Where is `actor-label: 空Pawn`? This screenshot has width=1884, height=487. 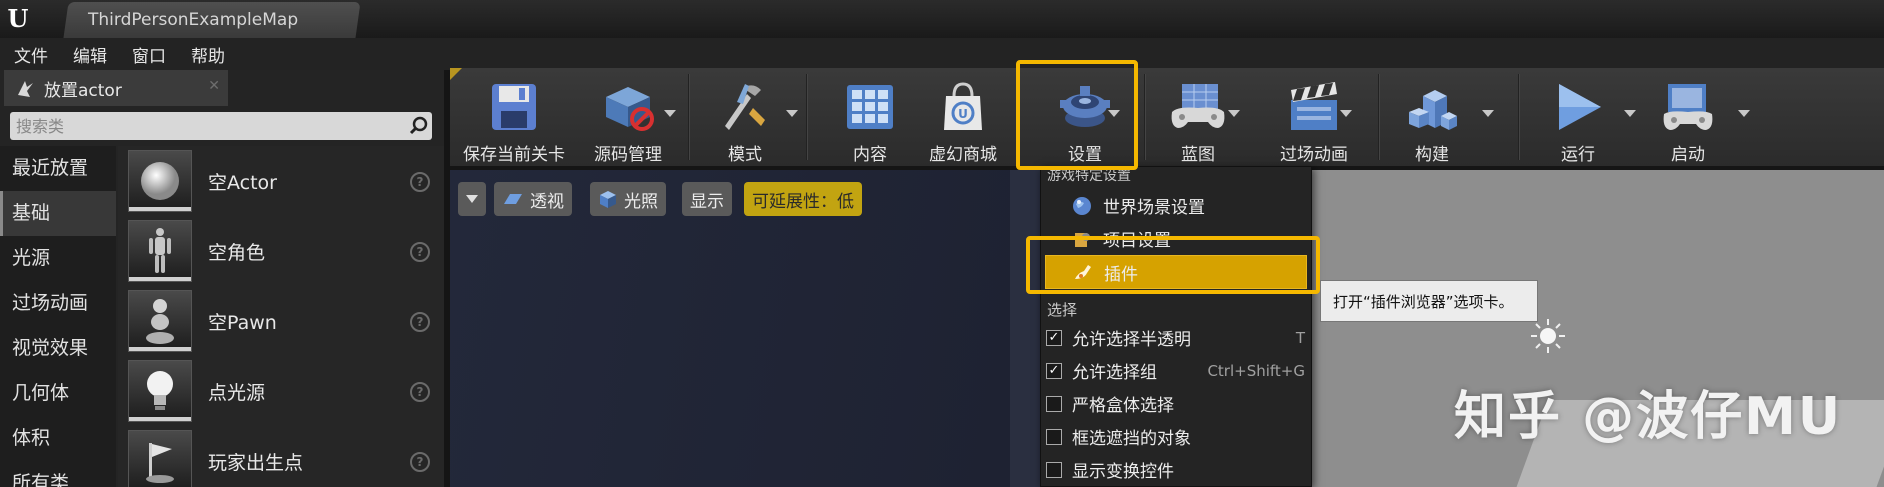 actor-label: 空Pawn is located at coordinates (242, 322).